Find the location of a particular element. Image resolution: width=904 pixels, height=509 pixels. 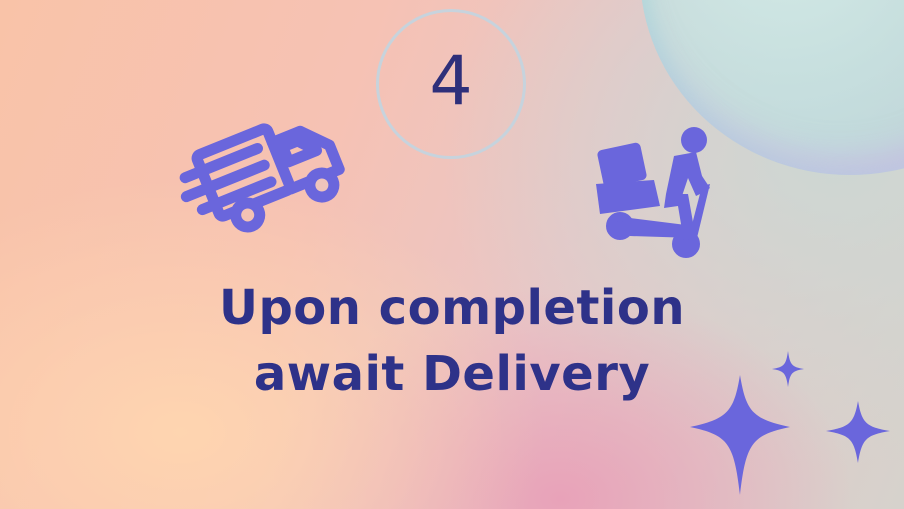

headline-line-1: Upon completion is located at coordinates (452, 308).